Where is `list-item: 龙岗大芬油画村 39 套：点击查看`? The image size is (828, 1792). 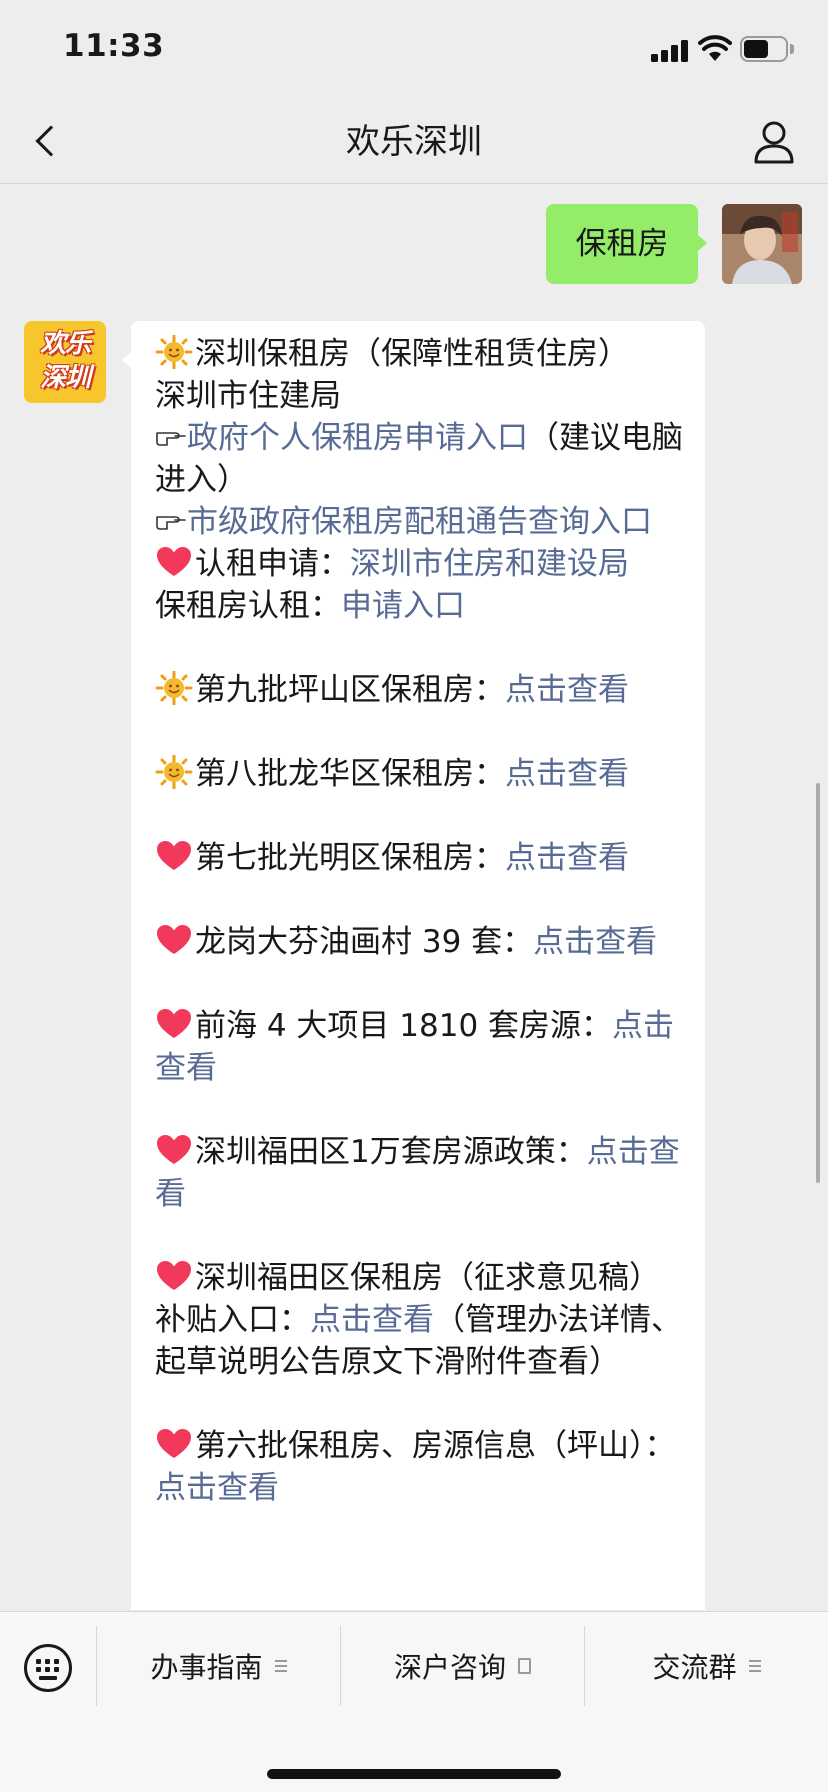
list-item: 龙岗大芬油画村 39 套：点击查看 is located at coordinates (420, 942).